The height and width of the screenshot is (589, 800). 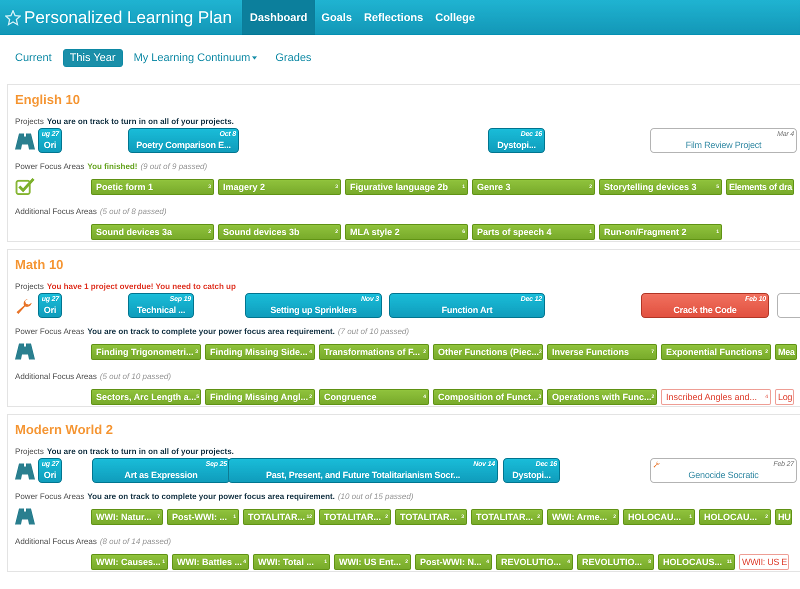 I want to click on view-tab: Current, so click(x=33, y=57).